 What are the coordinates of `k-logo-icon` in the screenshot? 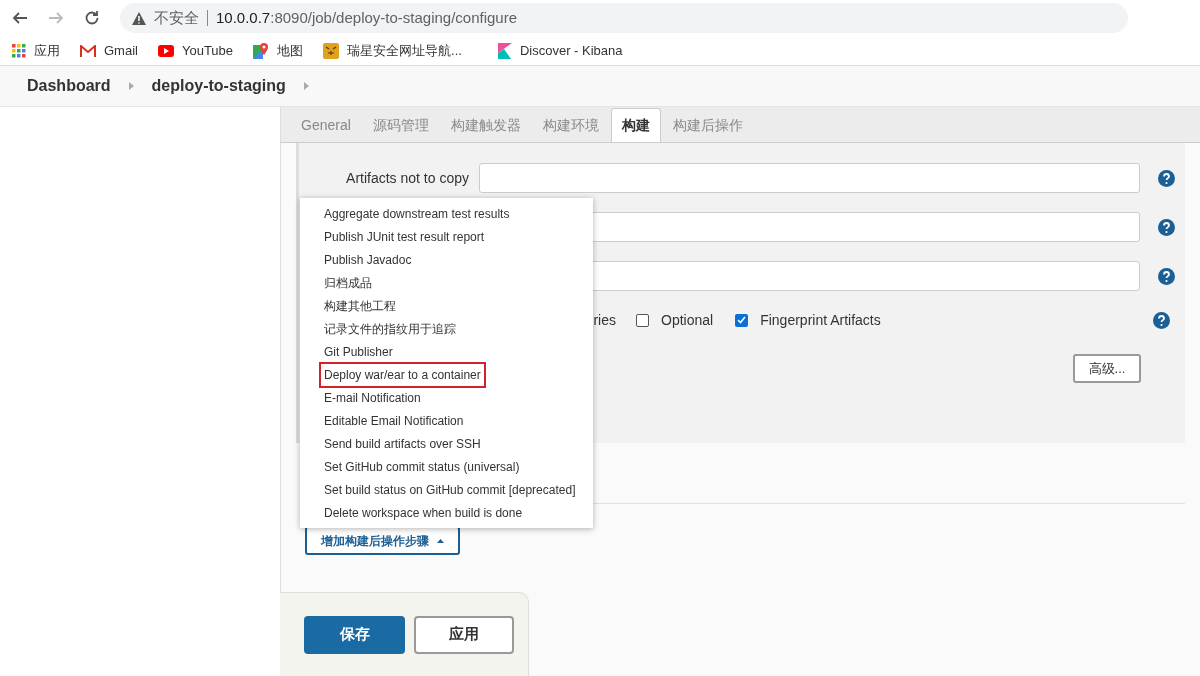 It's located at (504, 50).